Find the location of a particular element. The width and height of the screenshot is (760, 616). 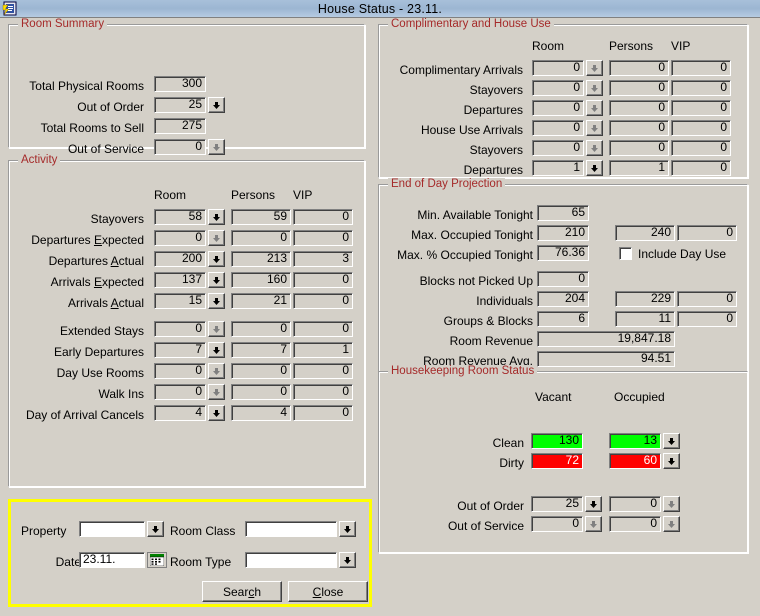

field-extended-stays-room: 0 is located at coordinates (180, 329).